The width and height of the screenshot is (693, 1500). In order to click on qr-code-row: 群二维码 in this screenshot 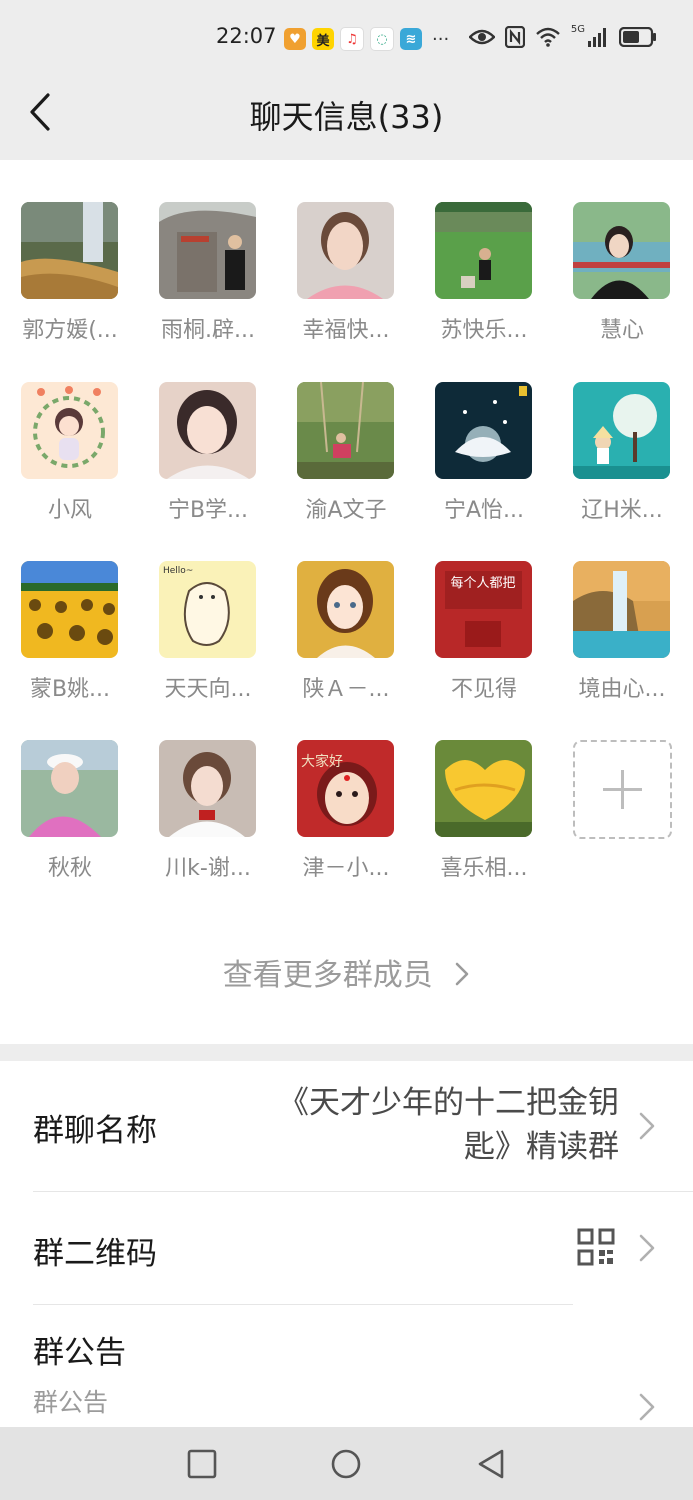, I will do `click(346, 1248)`.